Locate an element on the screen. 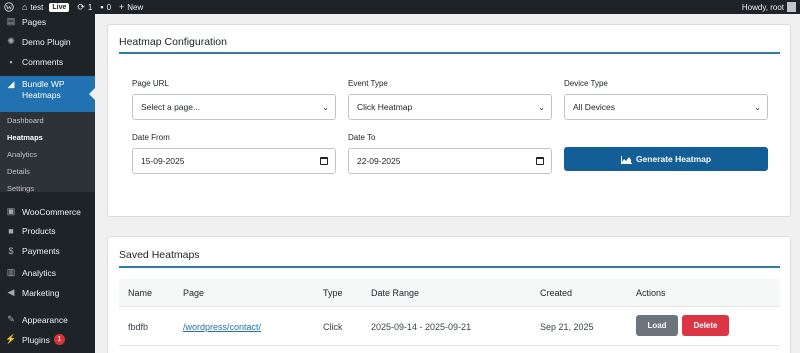 The width and height of the screenshot is (800, 353). new-content-link: + New is located at coordinates (131, 7).